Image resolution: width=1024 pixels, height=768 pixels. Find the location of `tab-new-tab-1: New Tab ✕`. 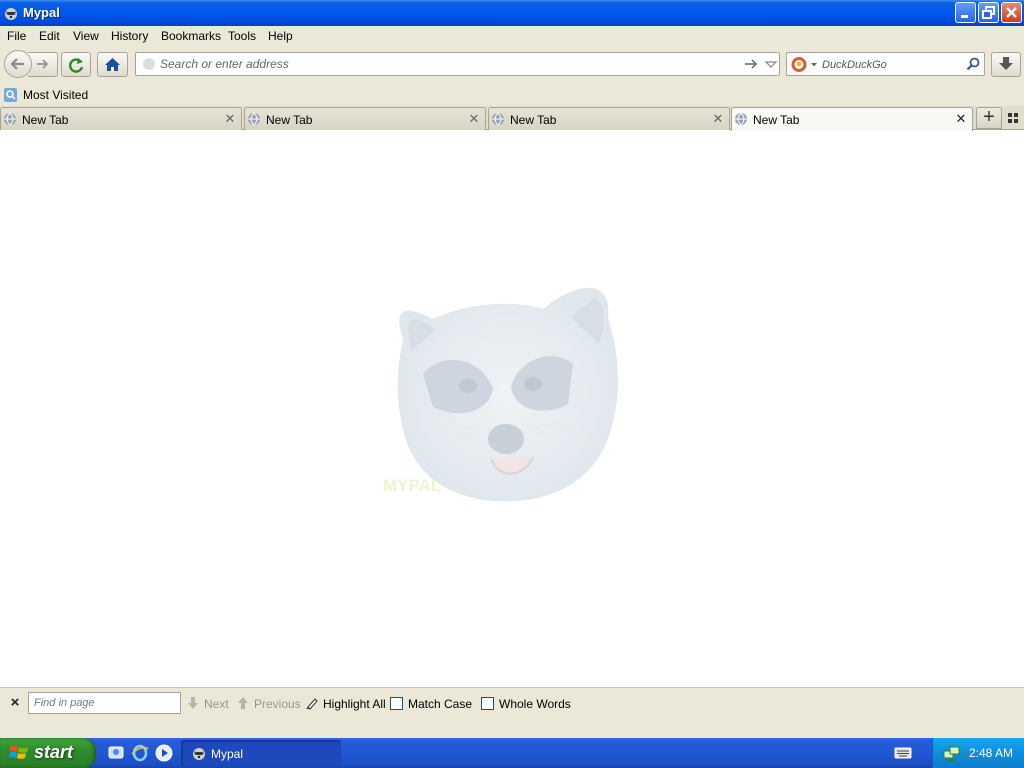

tab-new-tab-1: New Tab ✕ is located at coordinates (121, 118).